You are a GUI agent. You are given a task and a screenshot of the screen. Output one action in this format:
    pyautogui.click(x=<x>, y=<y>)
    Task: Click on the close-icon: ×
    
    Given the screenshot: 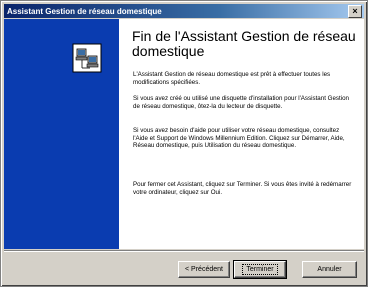 What is the action you would take?
    pyautogui.click(x=355, y=11)
    